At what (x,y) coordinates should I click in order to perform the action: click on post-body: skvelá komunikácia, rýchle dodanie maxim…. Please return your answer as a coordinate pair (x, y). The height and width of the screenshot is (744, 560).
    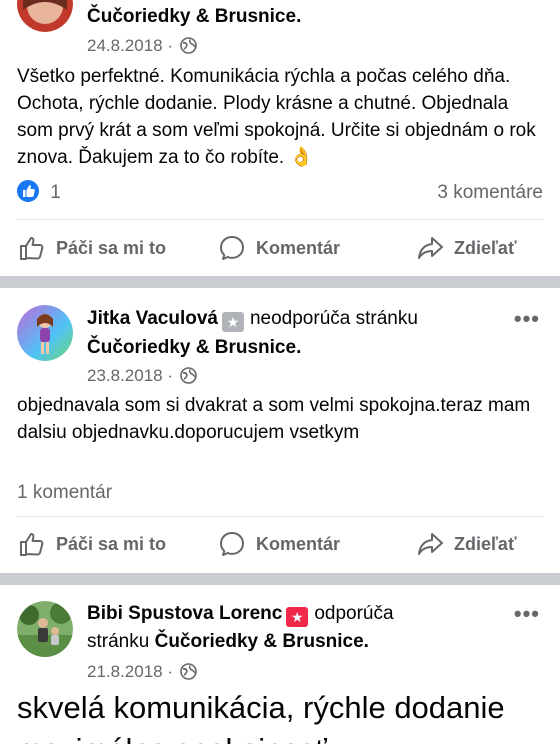
    Looking at the image, I should click on (282, 715).